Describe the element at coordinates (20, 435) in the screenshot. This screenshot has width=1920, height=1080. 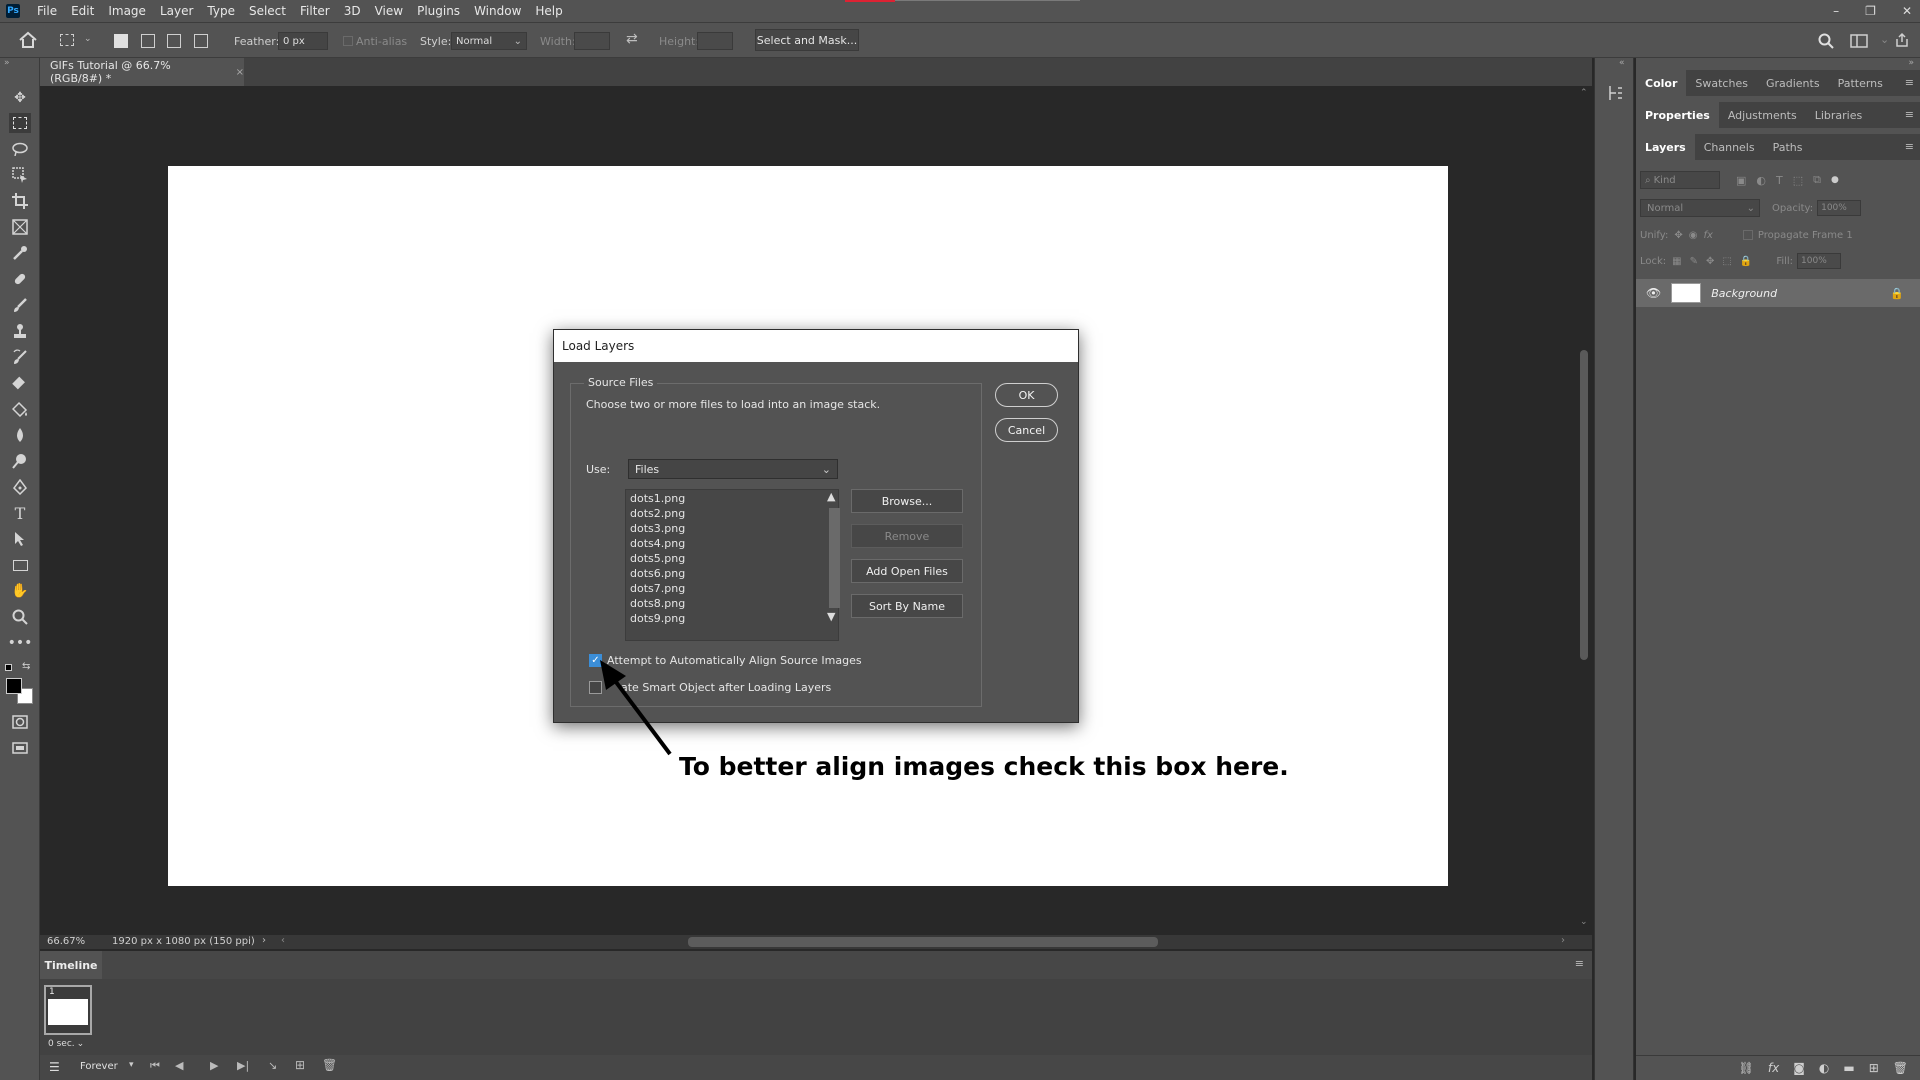
I see `blur-tool-icon` at that location.